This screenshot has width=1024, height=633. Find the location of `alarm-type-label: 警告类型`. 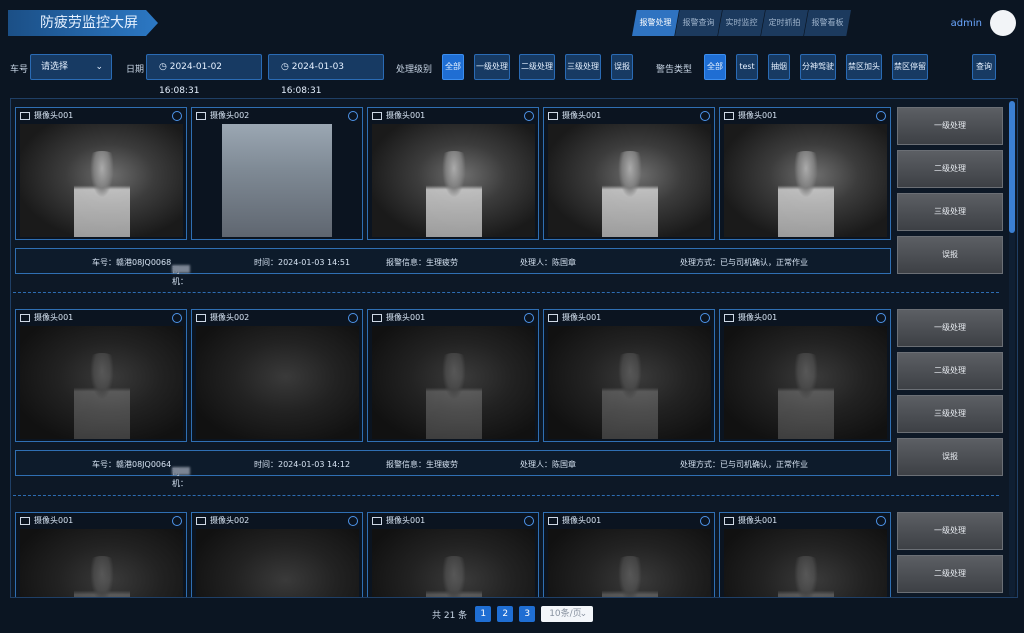

alarm-type-label: 警告类型 is located at coordinates (674, 70).